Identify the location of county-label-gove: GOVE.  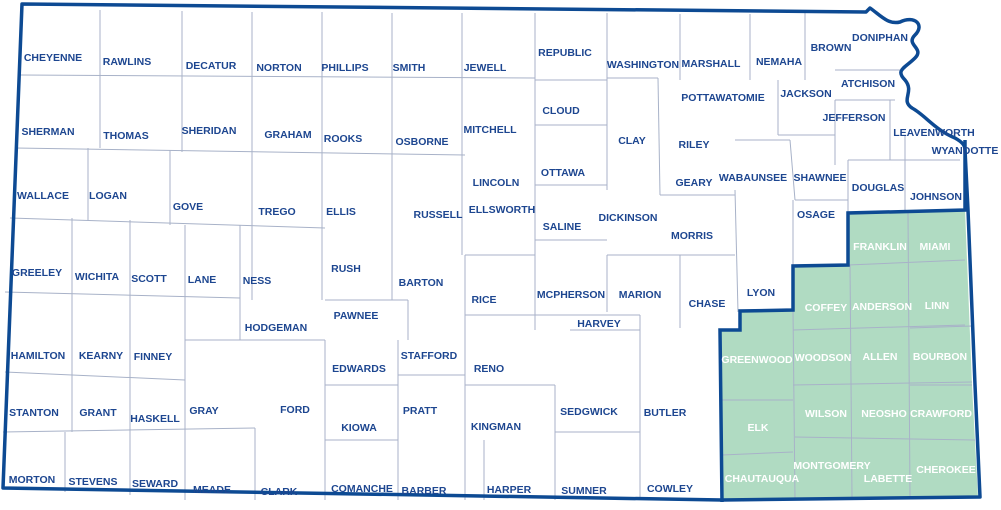
(188, 207).